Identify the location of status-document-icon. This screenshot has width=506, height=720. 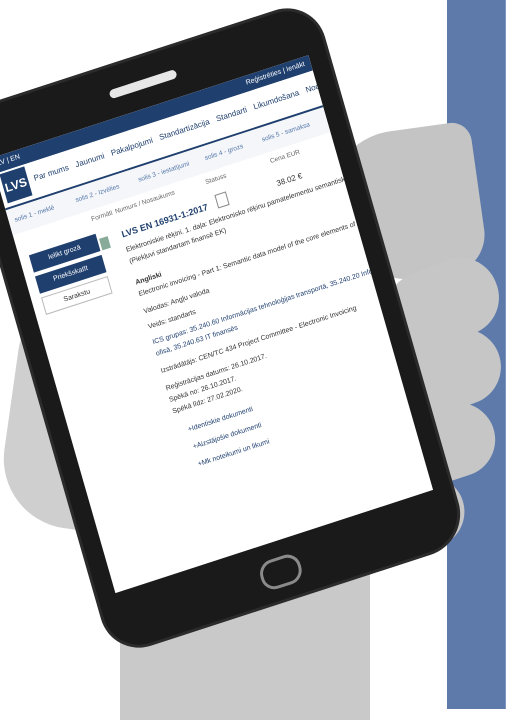
(222, 200).